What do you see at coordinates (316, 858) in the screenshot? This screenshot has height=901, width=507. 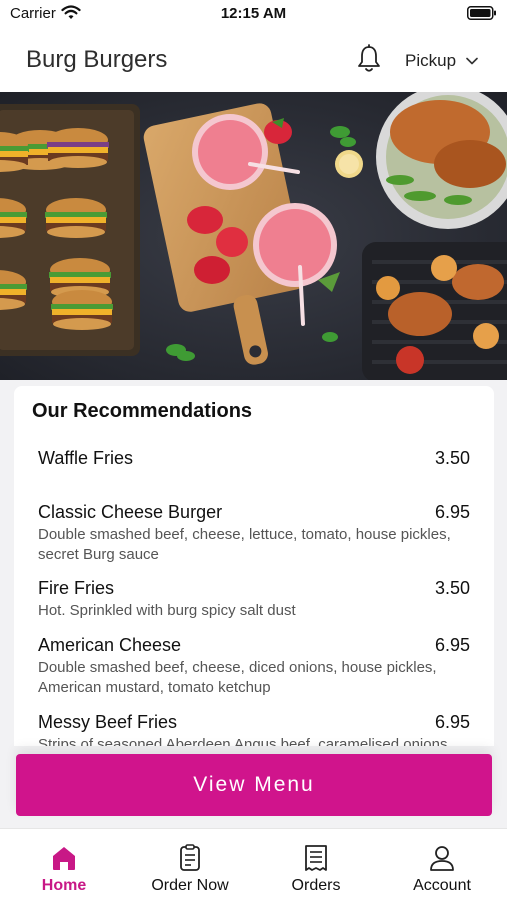 I see `receipt-icon` at bounding box center [316, 858].